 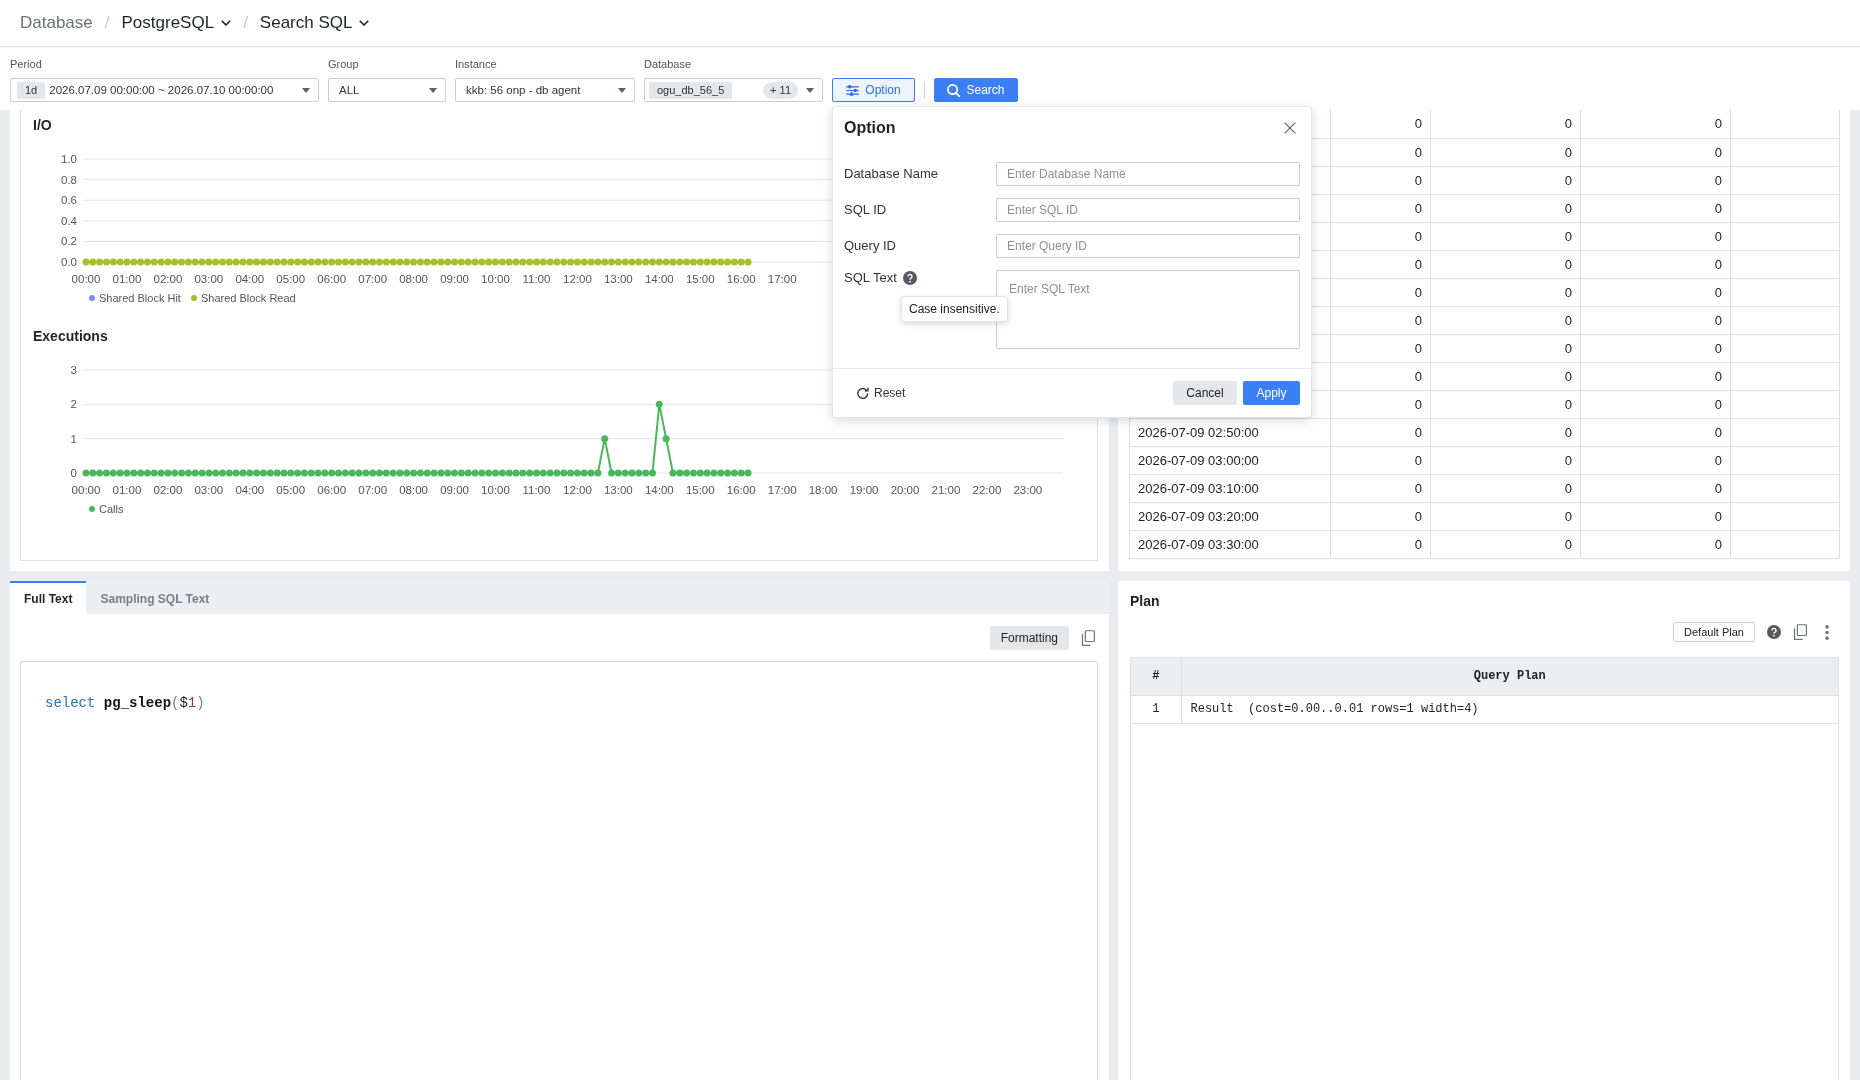 I want to click on formatting-button: Formatting, so click(x=1029, y=637).